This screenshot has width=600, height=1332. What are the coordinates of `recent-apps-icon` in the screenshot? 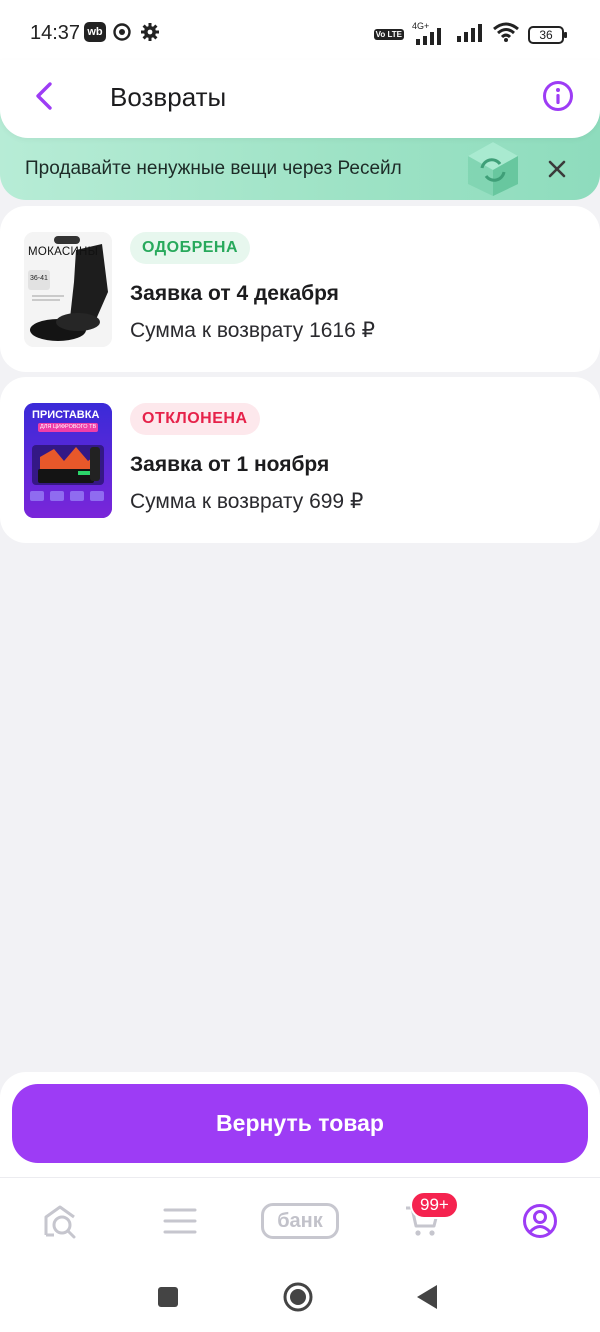 It's located at (168, 1297).